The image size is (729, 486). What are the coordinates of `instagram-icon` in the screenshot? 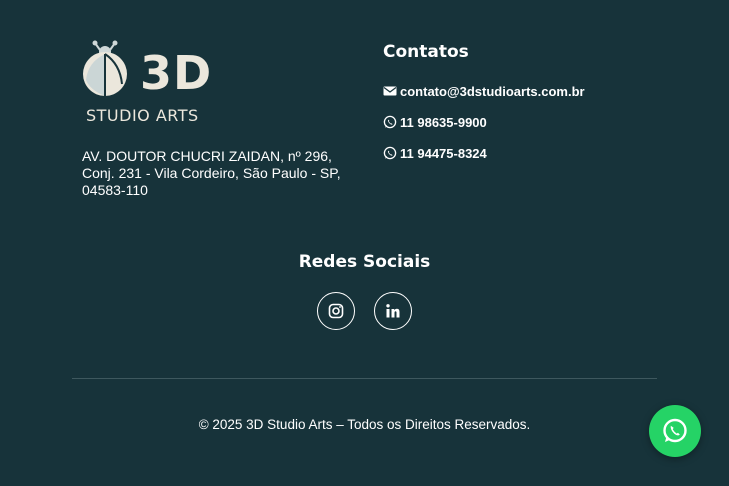 It's located at (336, 311).